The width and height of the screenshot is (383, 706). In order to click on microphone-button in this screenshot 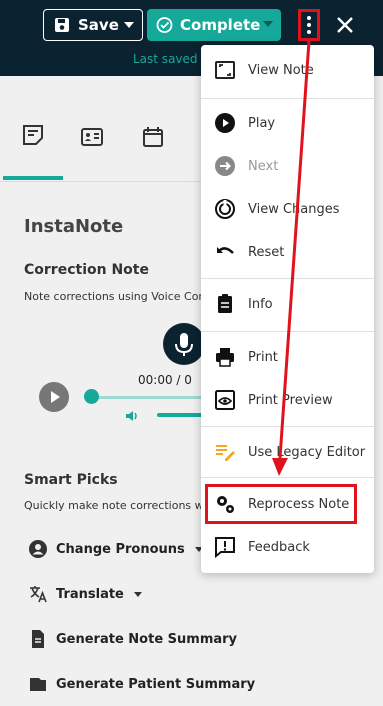, I will do `click(184, 344)`.